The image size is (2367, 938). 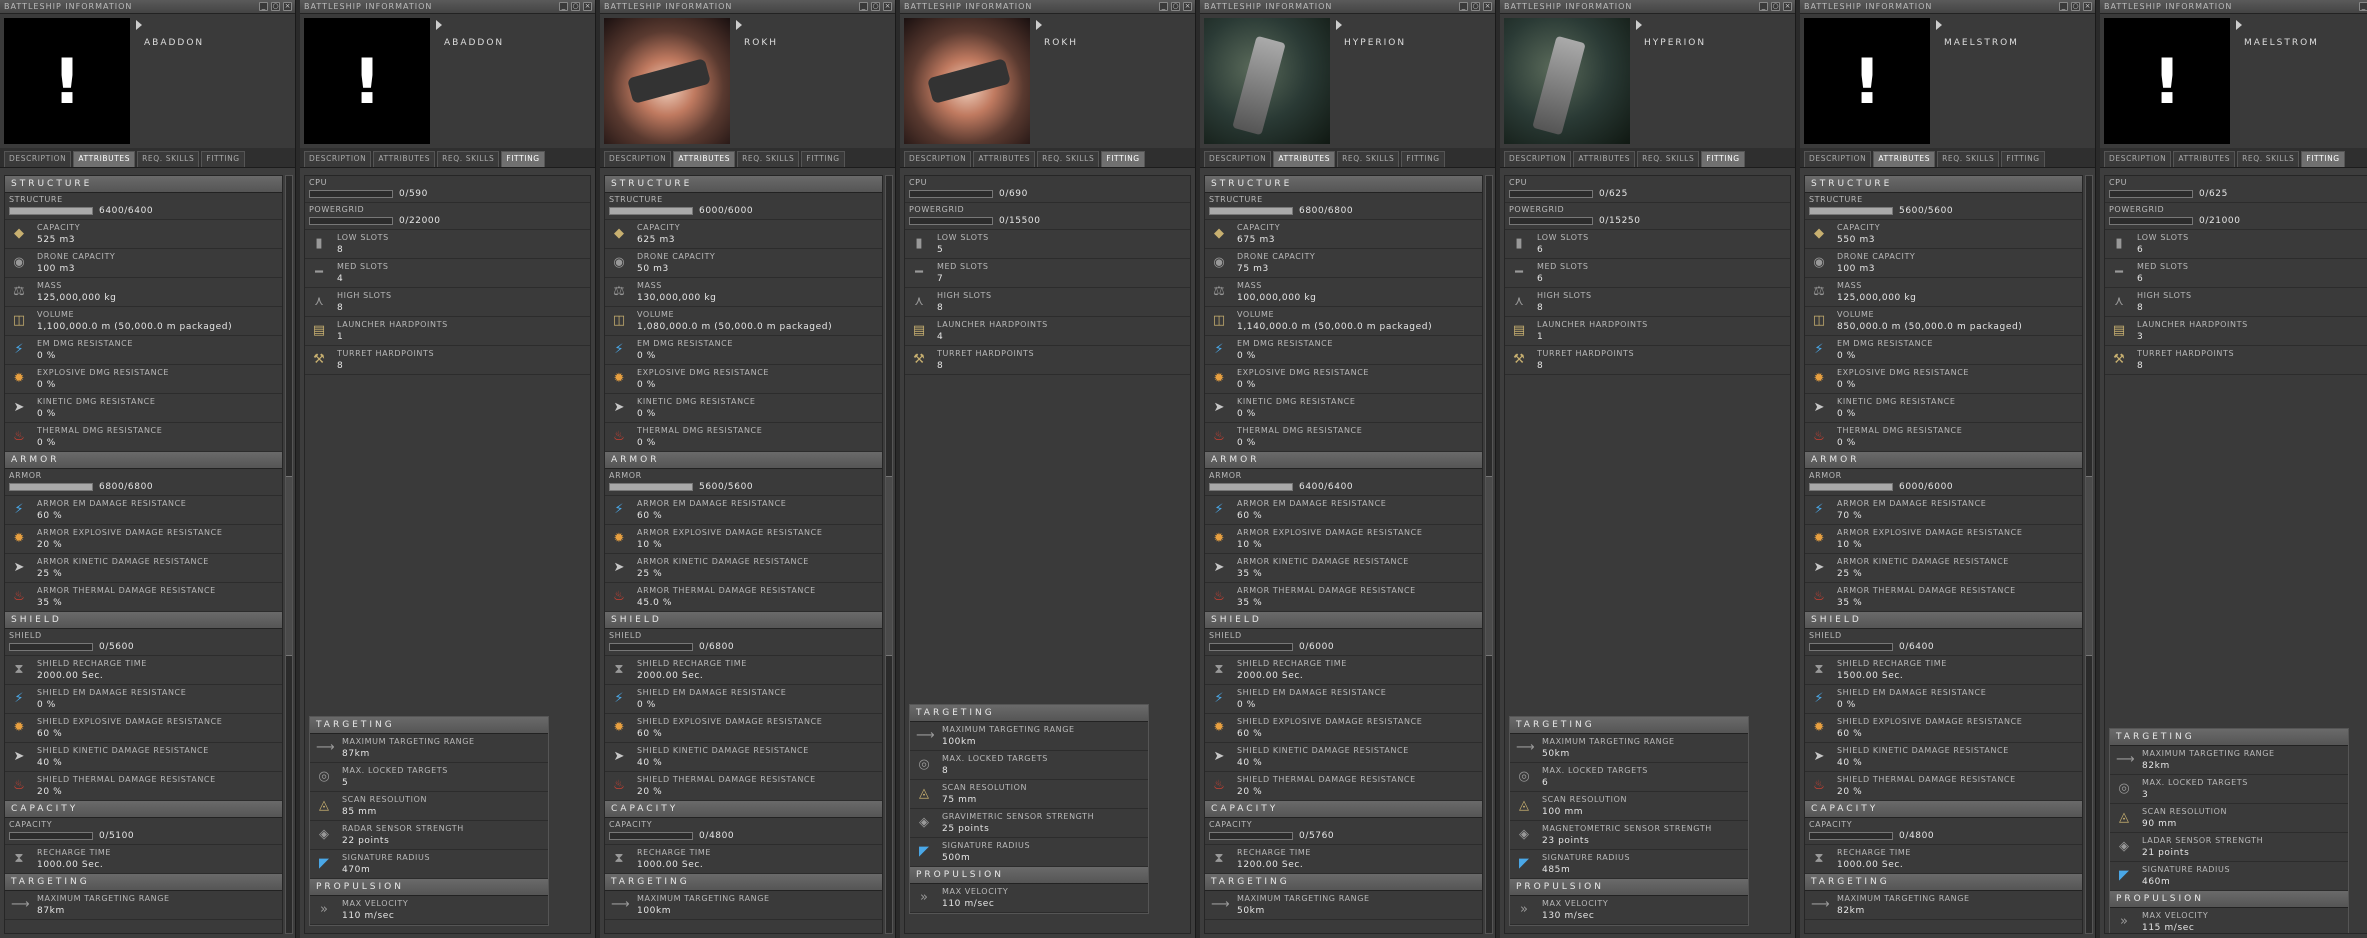 I want to click on mass-row-icon: ⚖, so click(x=619, y=291).